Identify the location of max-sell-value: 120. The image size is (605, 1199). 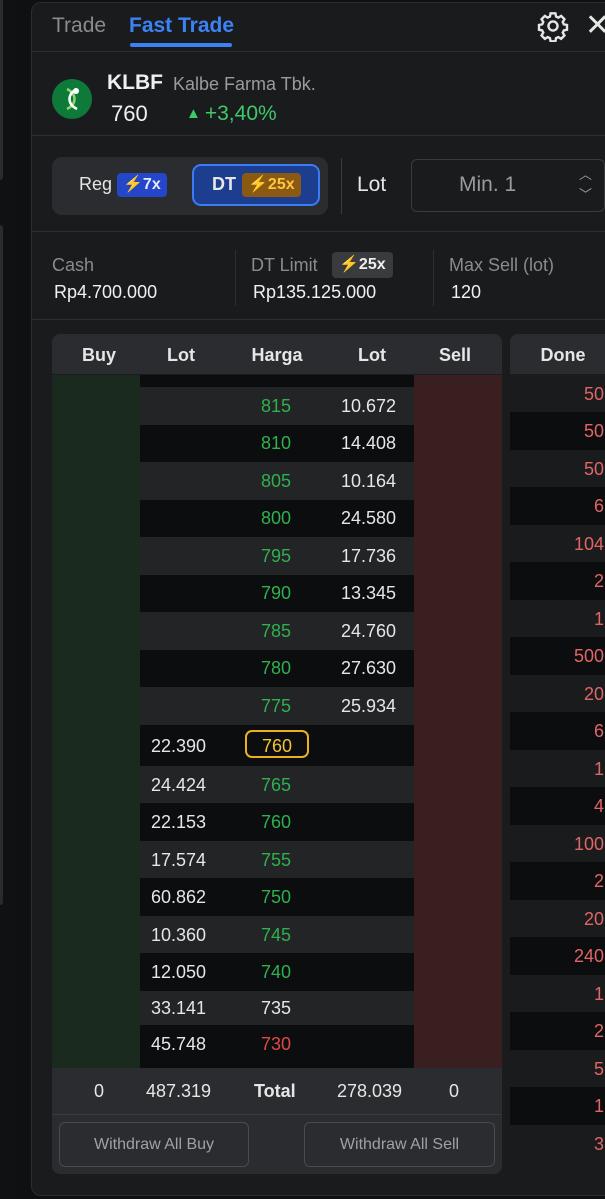
(466, 292).